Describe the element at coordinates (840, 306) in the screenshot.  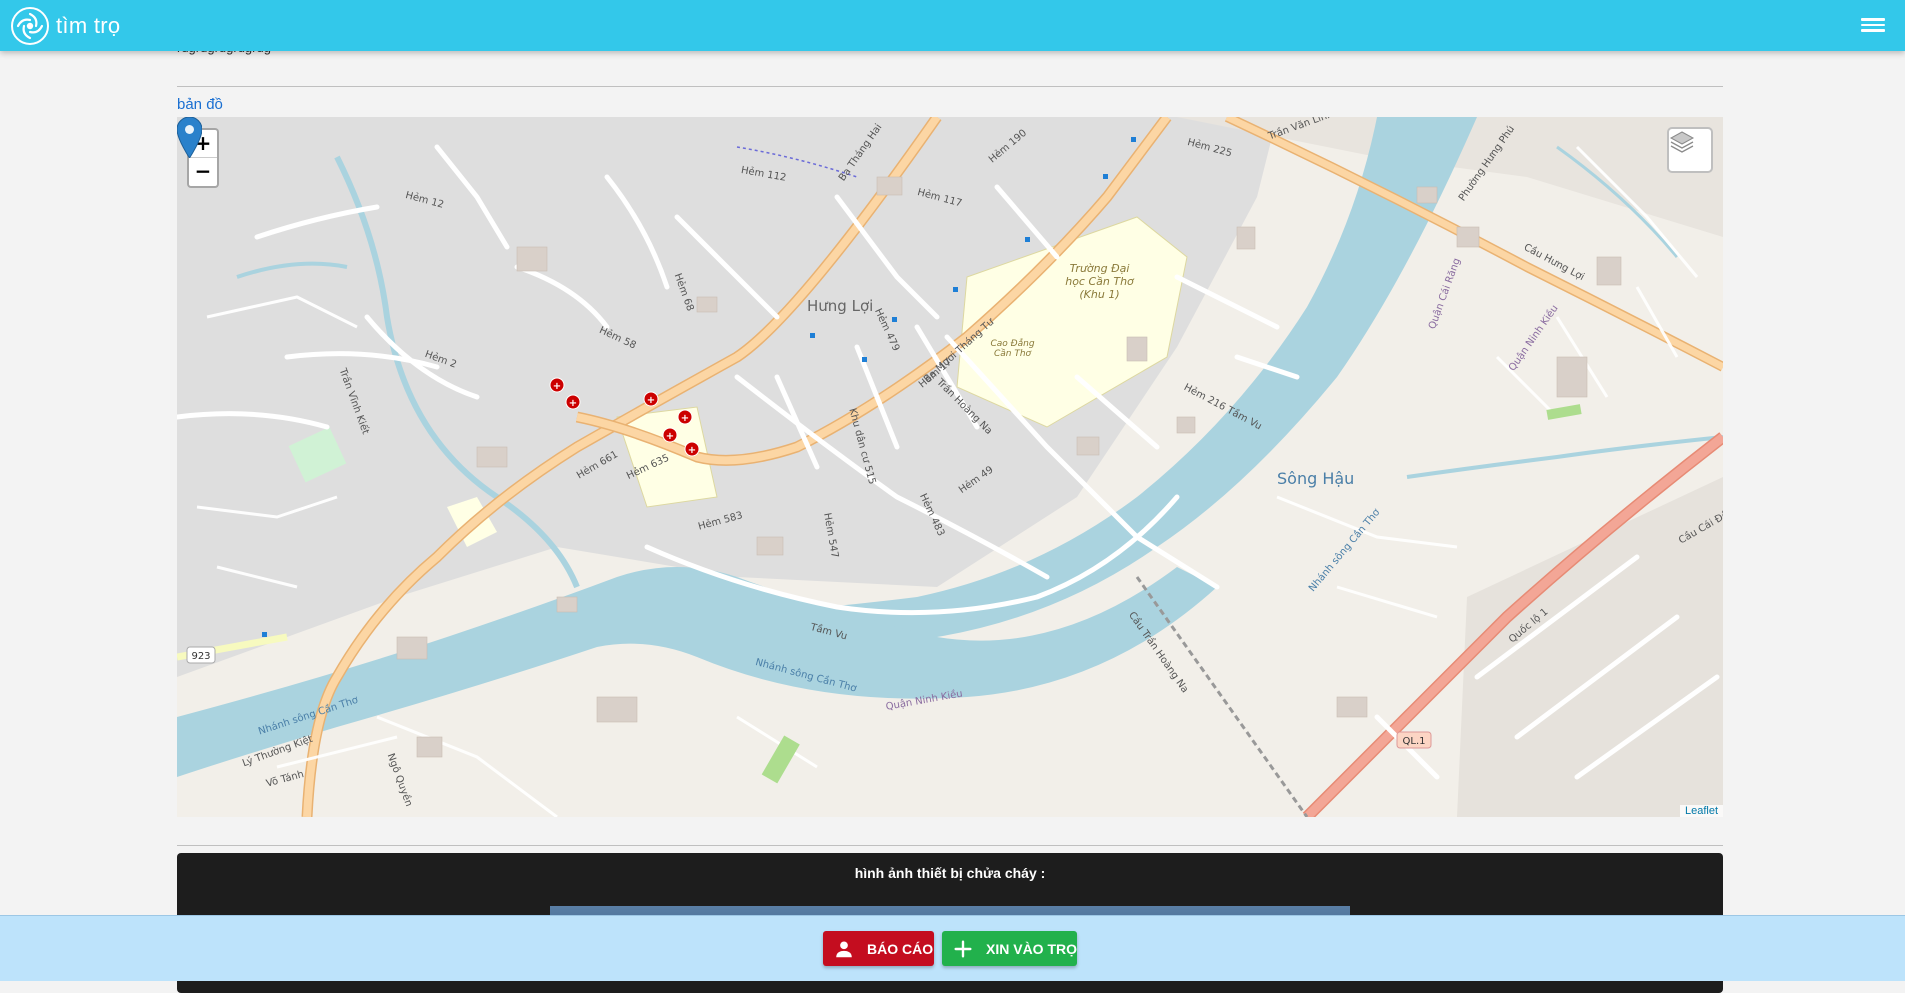
I see `map-label-district: Hưng Lợi` at that location.